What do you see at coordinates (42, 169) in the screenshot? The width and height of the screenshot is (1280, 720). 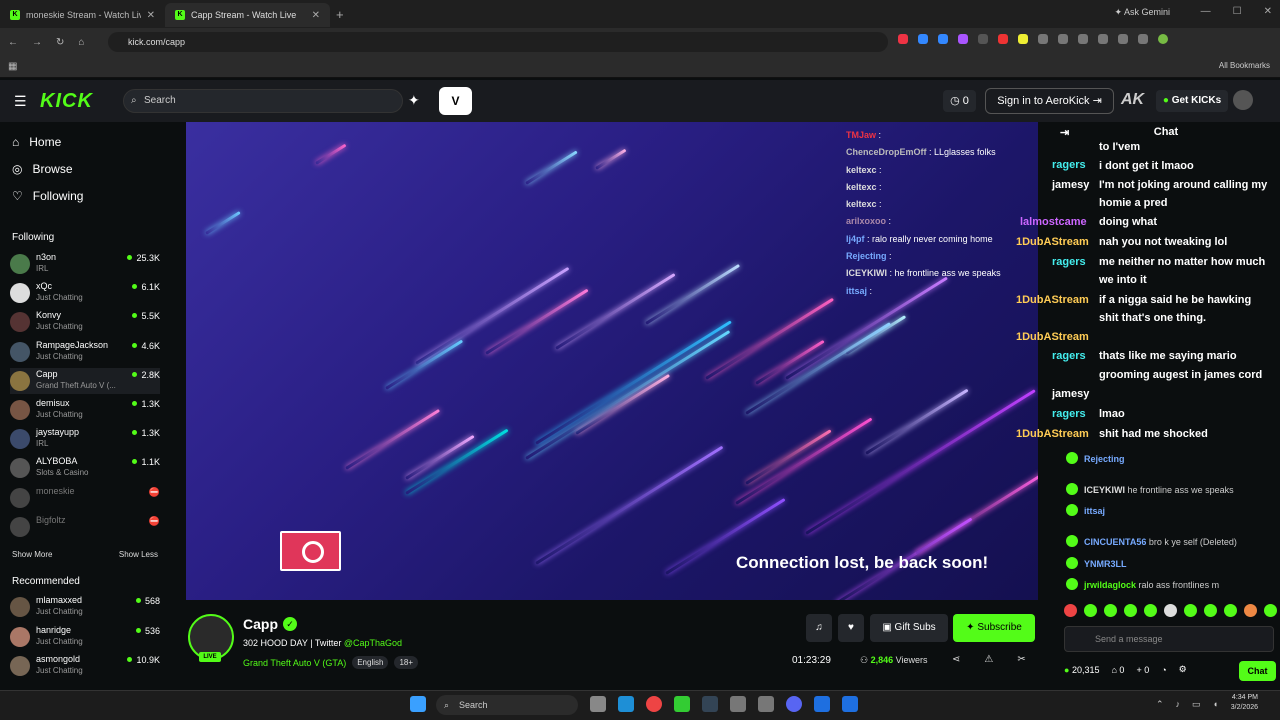 I see `nav-browse: ◎ Browse` at bounding box center [42, 169].